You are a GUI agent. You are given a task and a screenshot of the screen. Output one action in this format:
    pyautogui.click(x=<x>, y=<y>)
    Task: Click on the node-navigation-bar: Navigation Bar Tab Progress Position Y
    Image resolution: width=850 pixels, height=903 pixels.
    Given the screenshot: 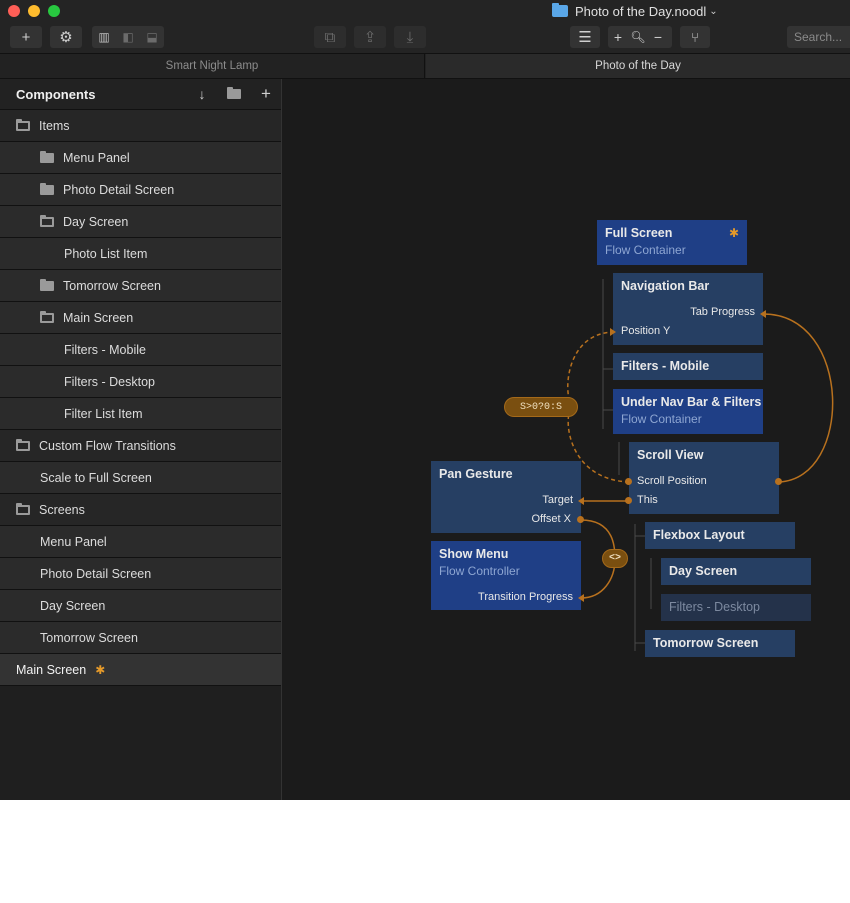 What is the action you would take?
    pyautogui.click(x=688, y=309)
    